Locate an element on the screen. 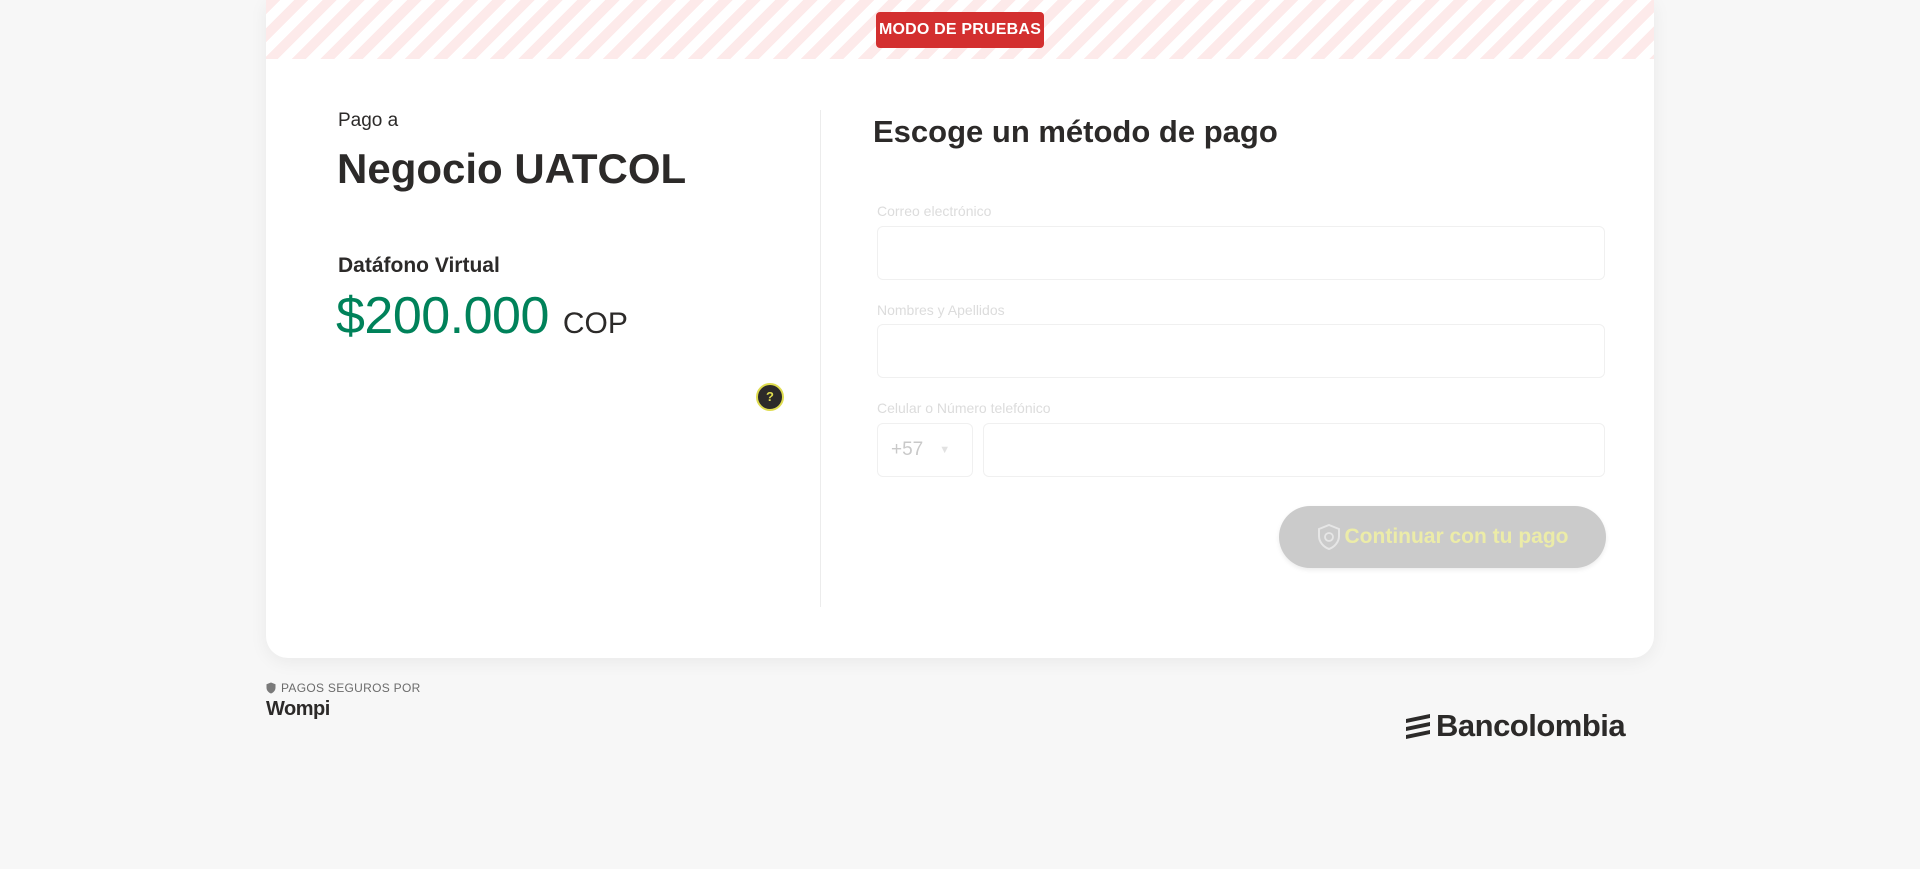 This screenshot has width=1920, height=869. continue-payment-label: Continuar con tu pago is located at coordinates (1456, 536).